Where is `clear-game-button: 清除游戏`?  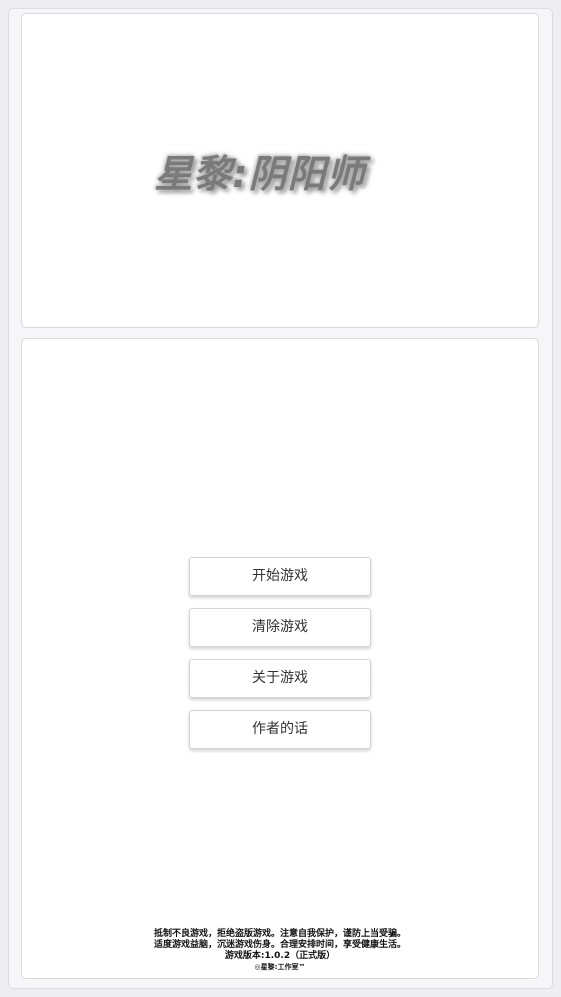
clear-game-button: 清除游戏 is located at coordinates (280, 627).